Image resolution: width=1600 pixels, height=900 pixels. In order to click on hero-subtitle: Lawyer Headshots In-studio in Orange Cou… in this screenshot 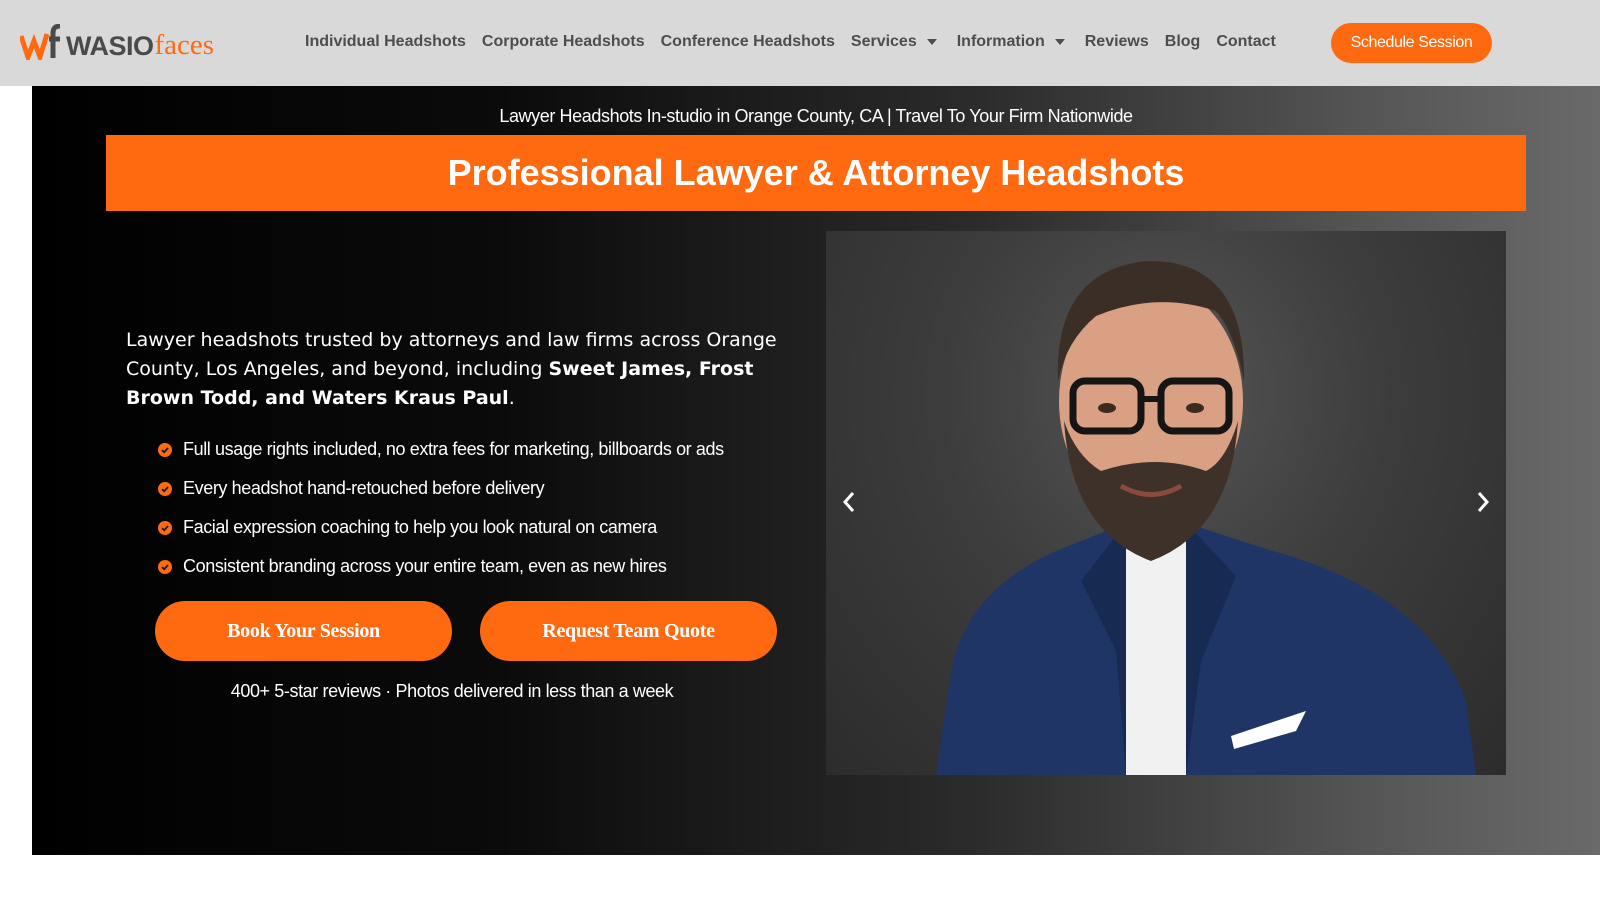, I will do `click(816, 116)`.